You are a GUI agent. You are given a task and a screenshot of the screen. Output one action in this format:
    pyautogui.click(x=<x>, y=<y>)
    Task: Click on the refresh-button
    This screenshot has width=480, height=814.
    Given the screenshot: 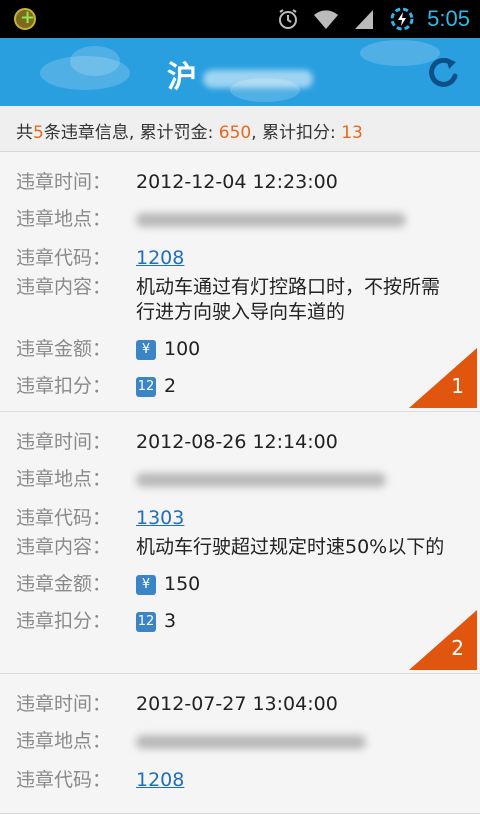 What is the action you would take?
    pyautogui.click(x=444, y=72)
    